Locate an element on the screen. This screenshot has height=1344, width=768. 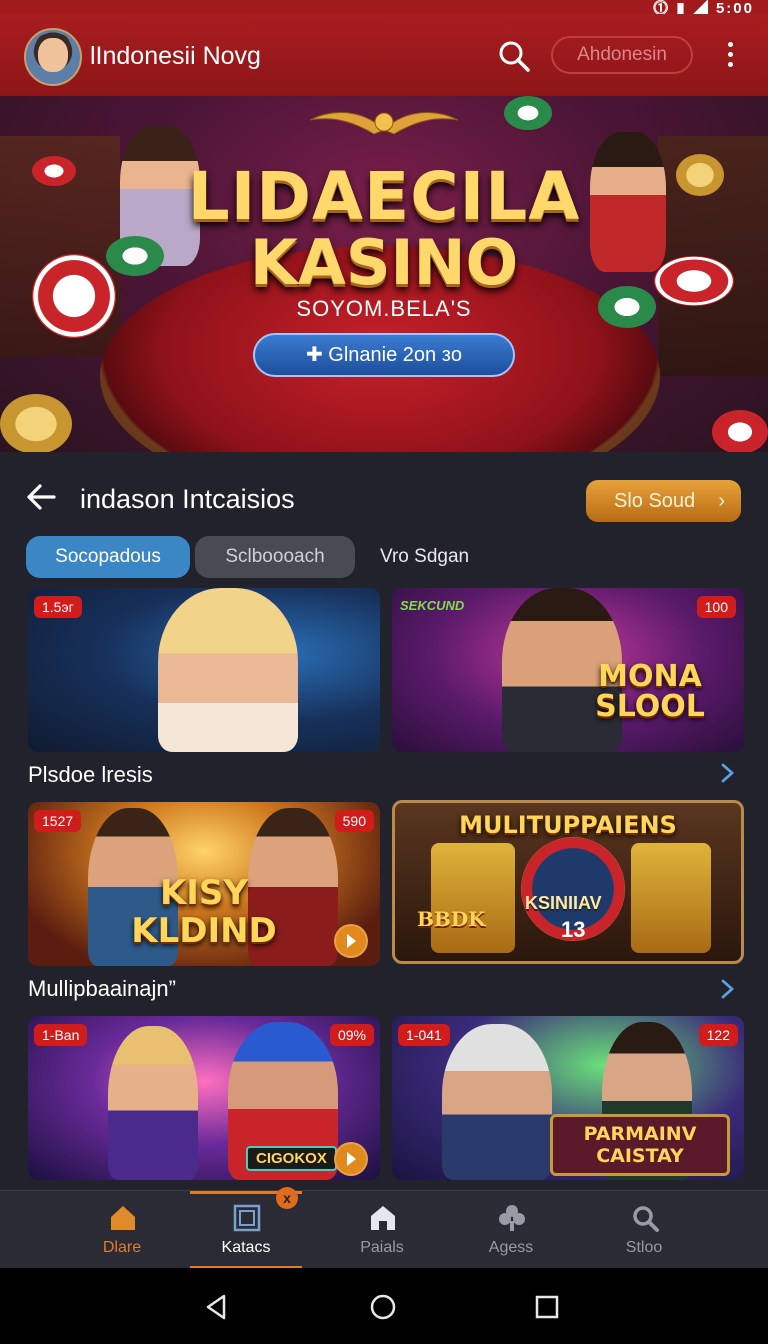
language-button: Ahdonesin is located at coordinates (622, 55).